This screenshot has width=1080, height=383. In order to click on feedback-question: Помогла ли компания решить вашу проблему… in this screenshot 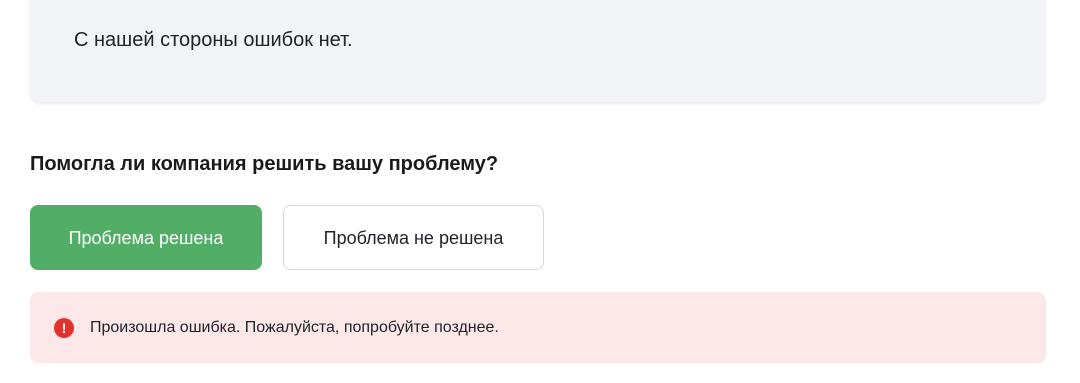, I will do `click(264, 164)`.